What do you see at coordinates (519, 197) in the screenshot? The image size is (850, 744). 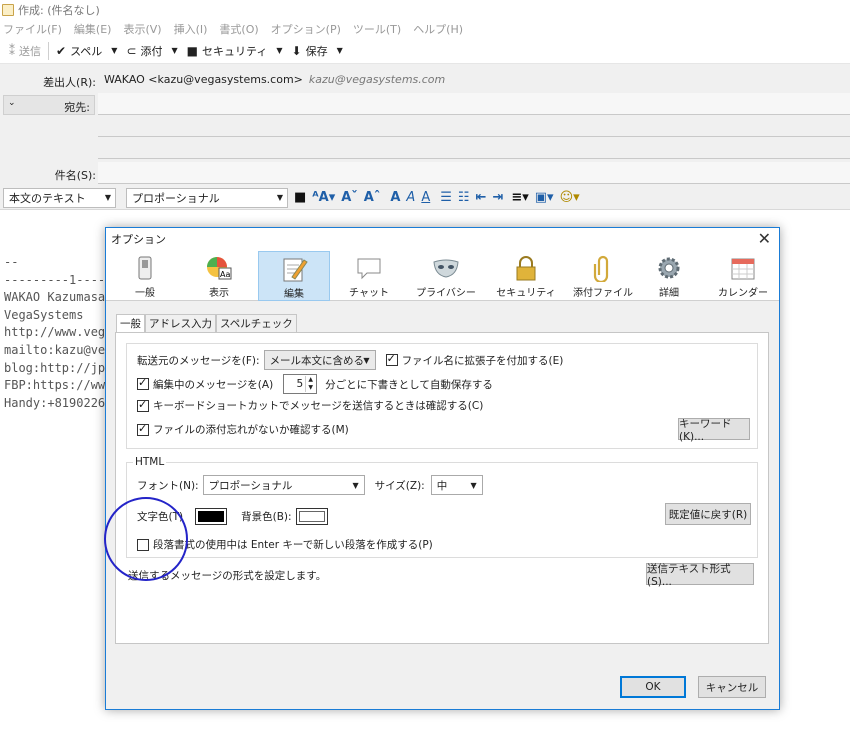 I see `align-icon: ≡▾` at bounding box center [519, 197].